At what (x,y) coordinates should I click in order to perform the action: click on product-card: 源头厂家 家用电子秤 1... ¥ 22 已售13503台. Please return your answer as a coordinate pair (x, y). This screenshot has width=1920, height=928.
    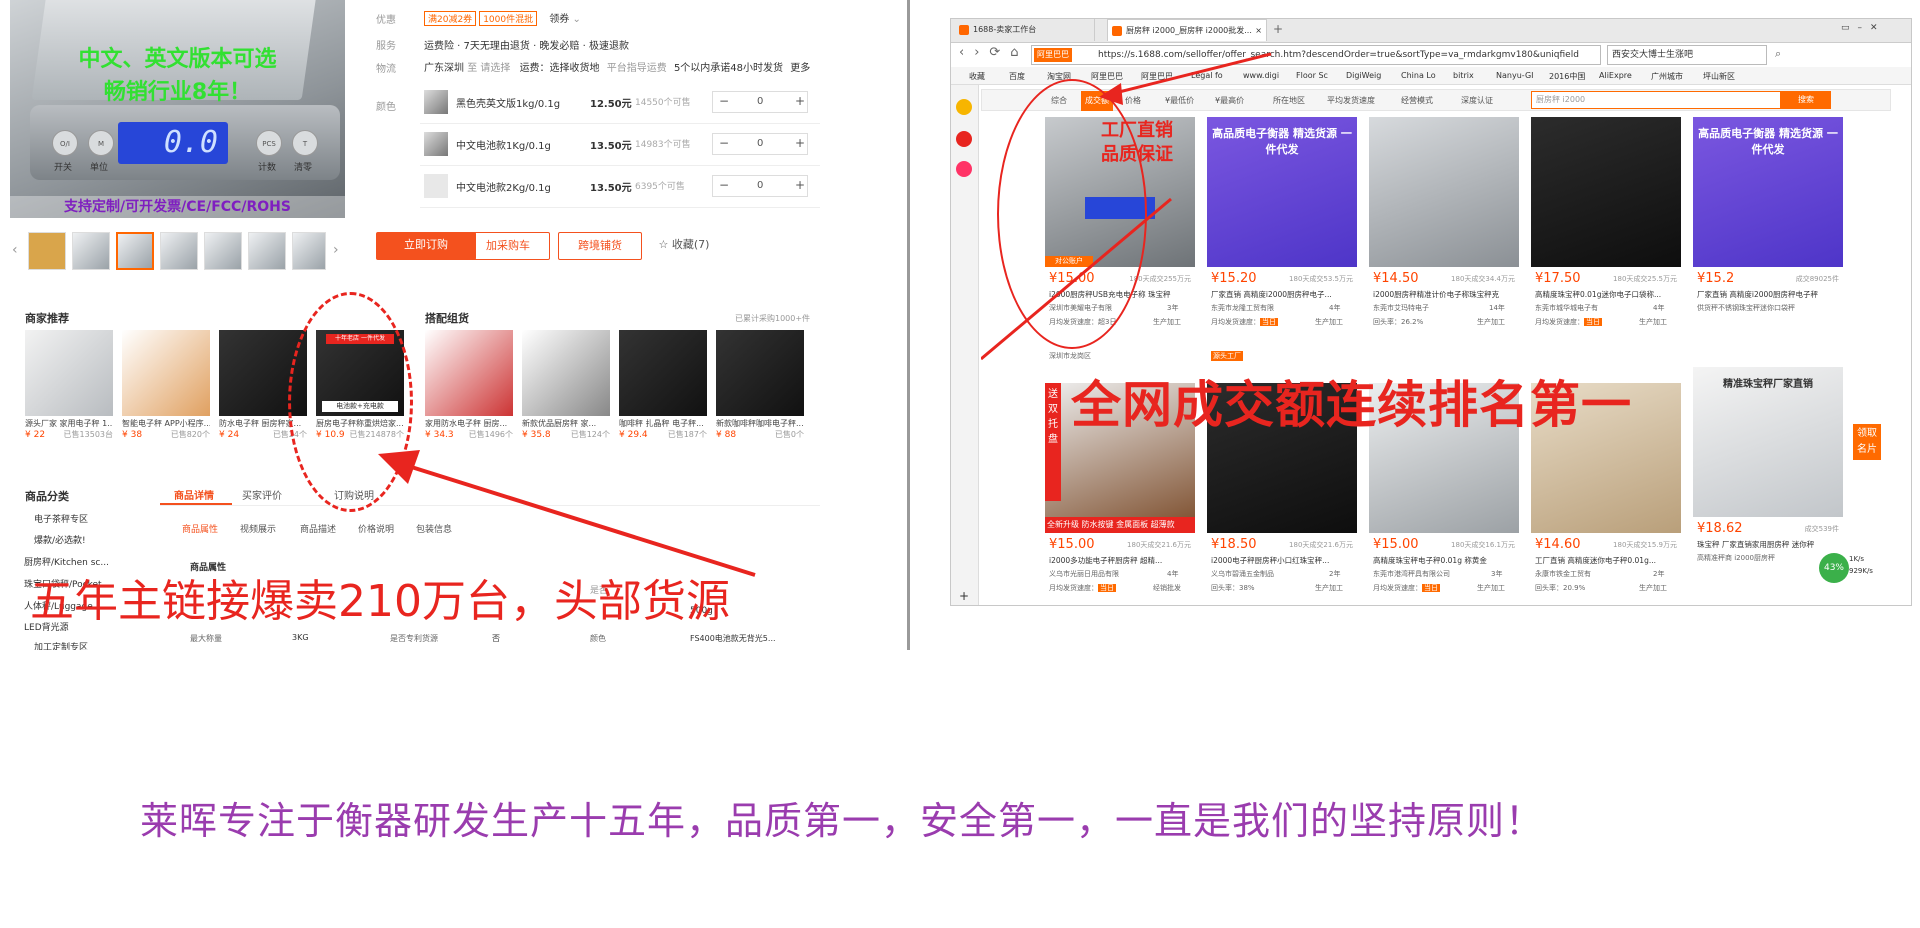
    Looking at the image, I should click on (69, 389).